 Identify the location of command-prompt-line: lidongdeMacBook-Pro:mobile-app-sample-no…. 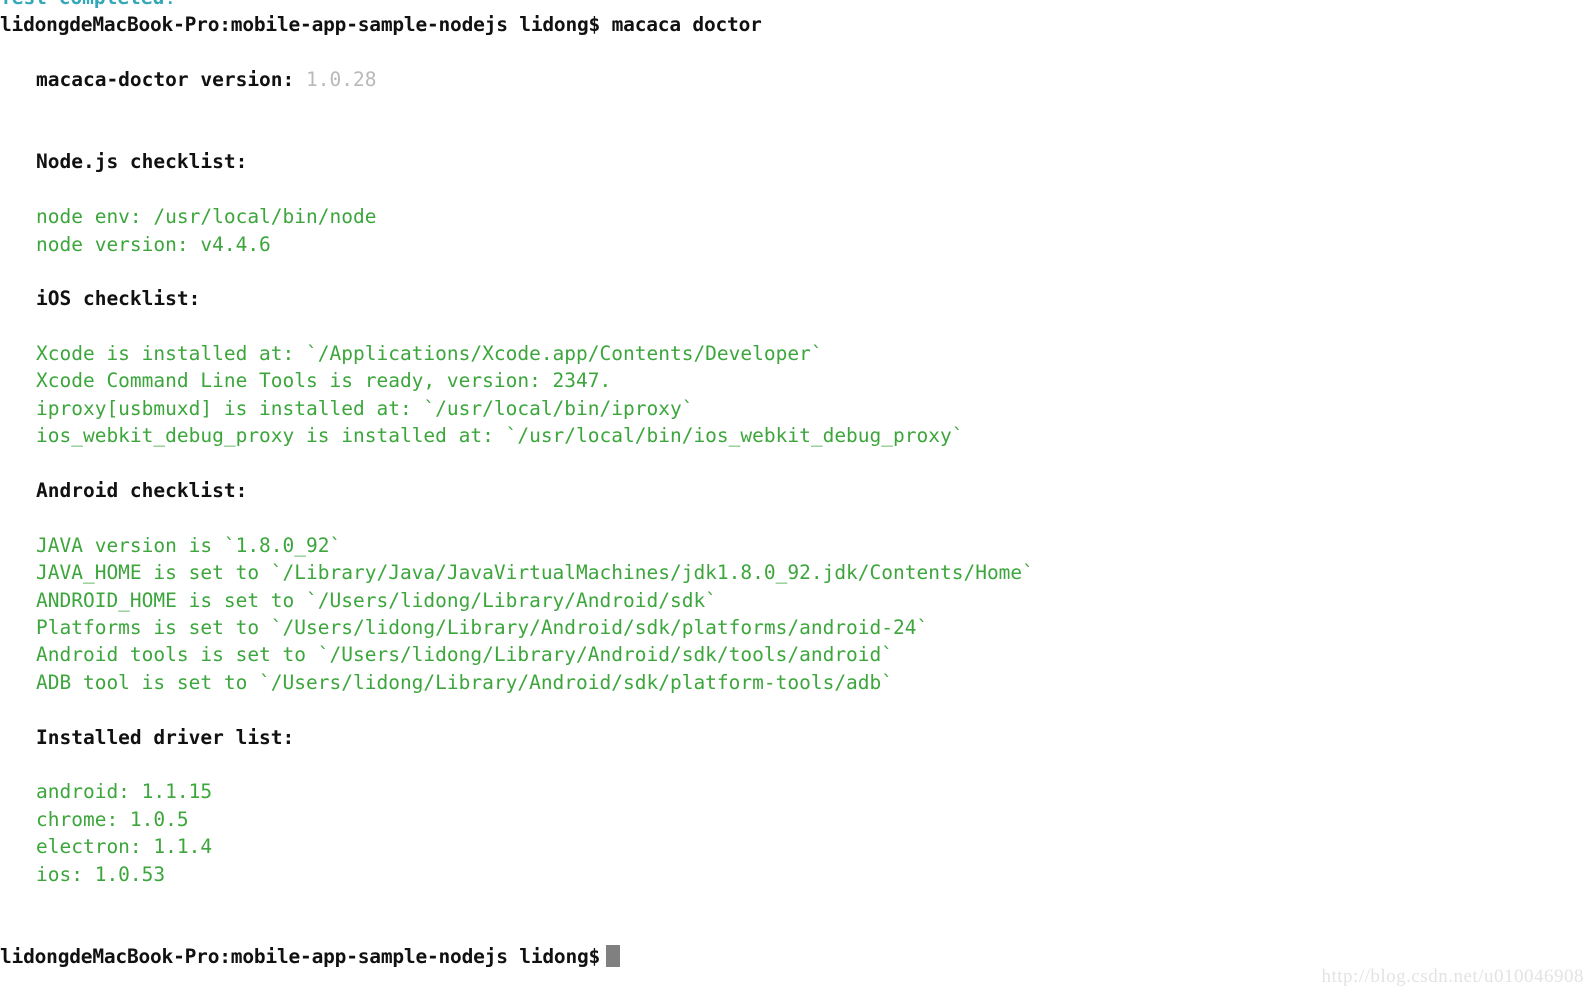
(796, 24).